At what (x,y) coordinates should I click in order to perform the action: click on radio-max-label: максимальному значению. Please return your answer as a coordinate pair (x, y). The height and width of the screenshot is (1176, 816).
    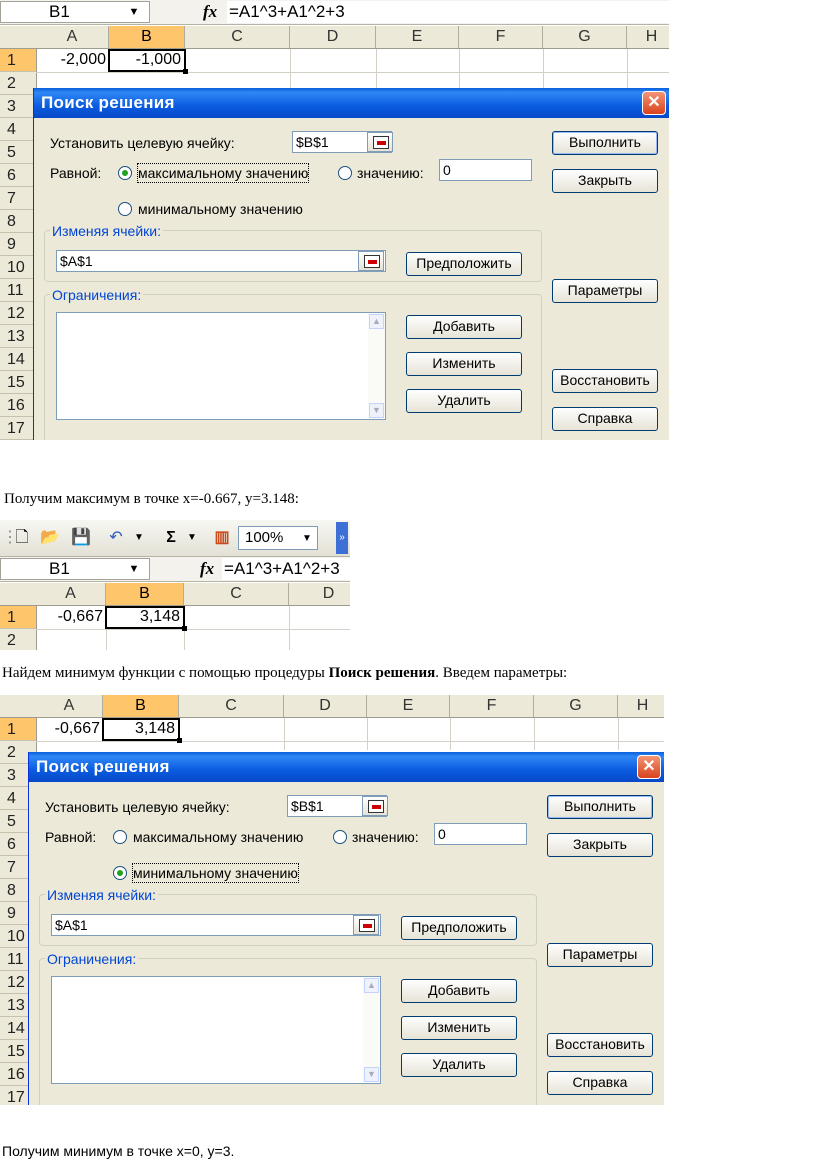
    Looking at the image, I should click on (218, 837).